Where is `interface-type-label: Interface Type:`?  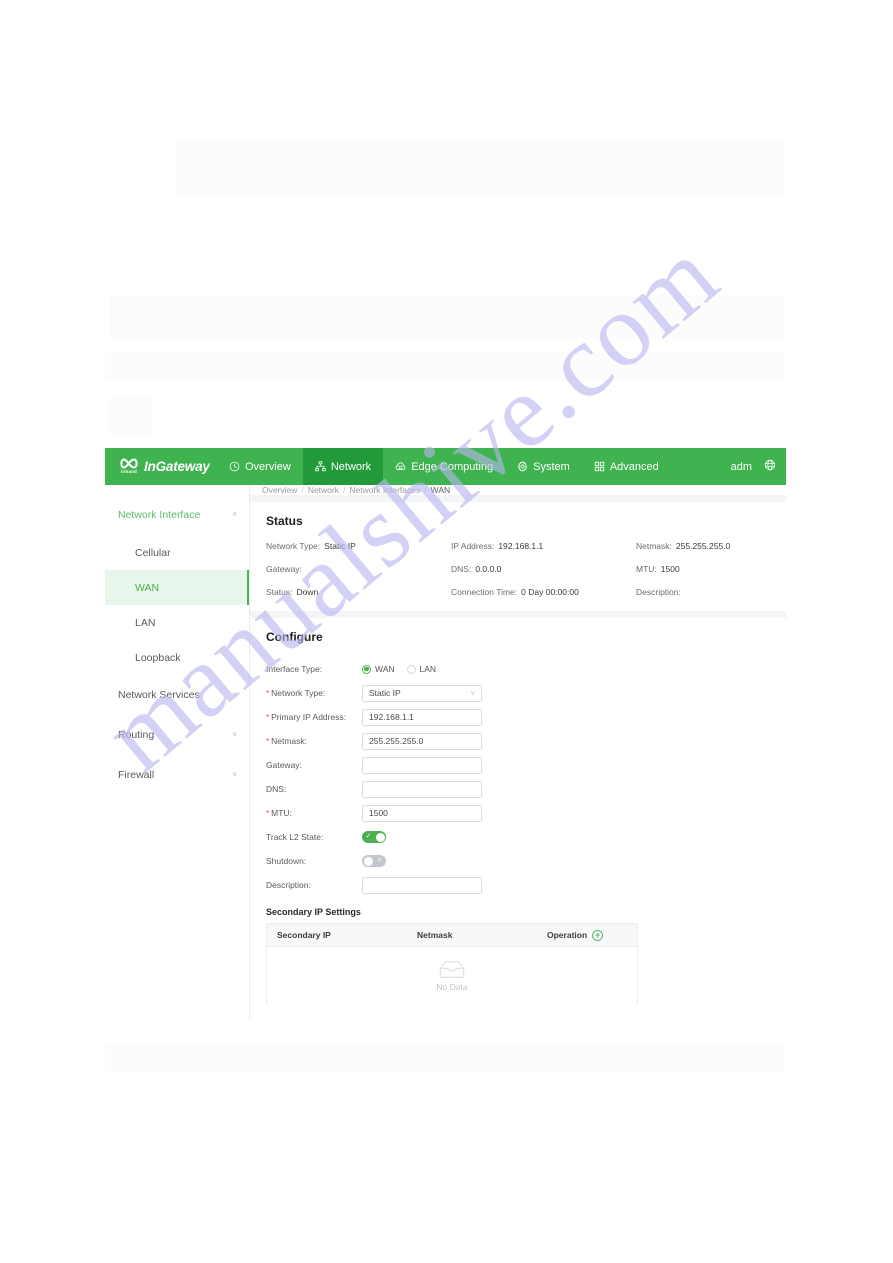
interface-type-label: Interface Type: is located at coordinates (294, 669).